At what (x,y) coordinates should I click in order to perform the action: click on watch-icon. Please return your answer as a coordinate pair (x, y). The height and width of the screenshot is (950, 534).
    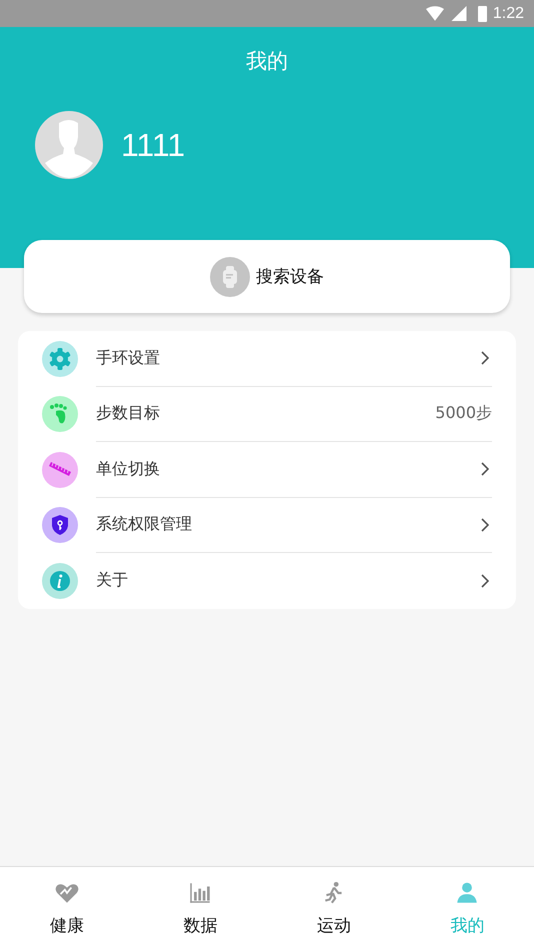
    Looking at the image, I should click on (230, 276).